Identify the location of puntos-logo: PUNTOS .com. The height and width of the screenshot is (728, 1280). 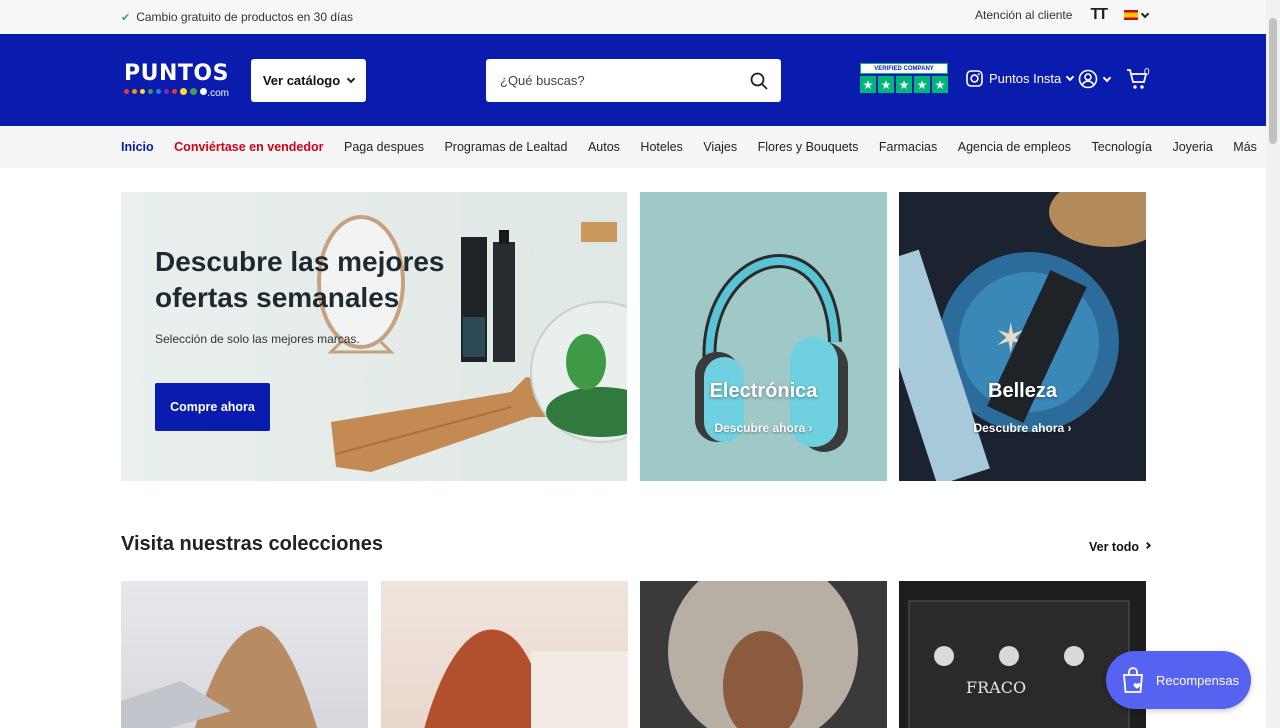
(176, 80).